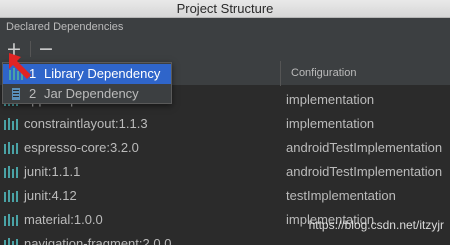 This screenshot has width=450, height=245. I want to click on menu-item-label: Jar Dependency, so click(91, 93).